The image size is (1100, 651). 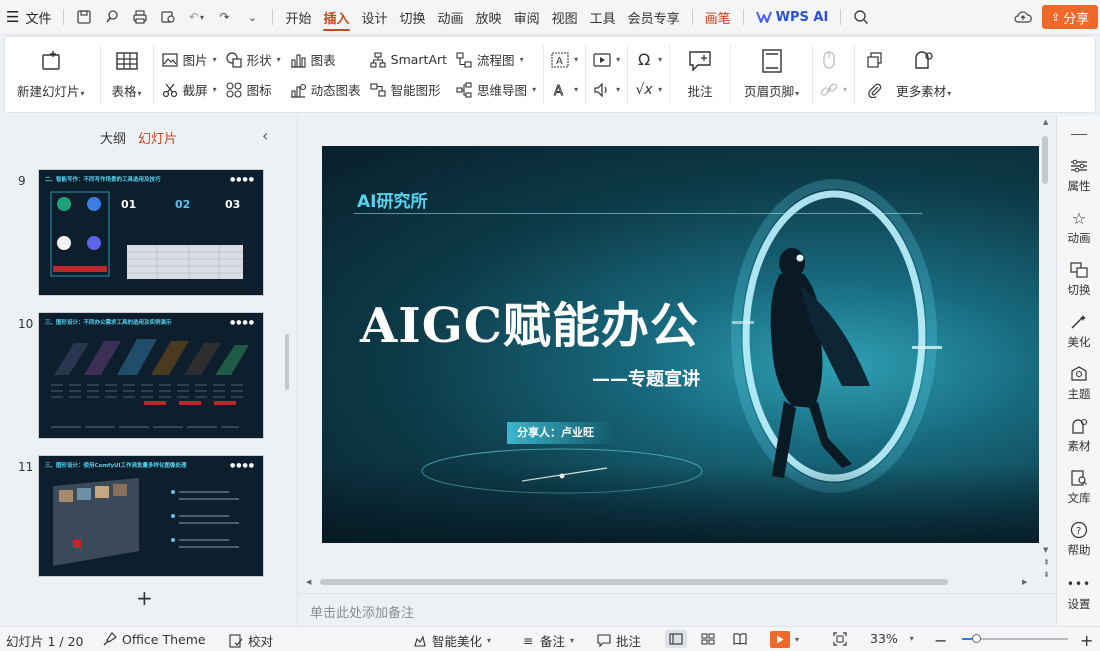 I want to click on comments-toggle: 批注, so click(x=618, y=640).